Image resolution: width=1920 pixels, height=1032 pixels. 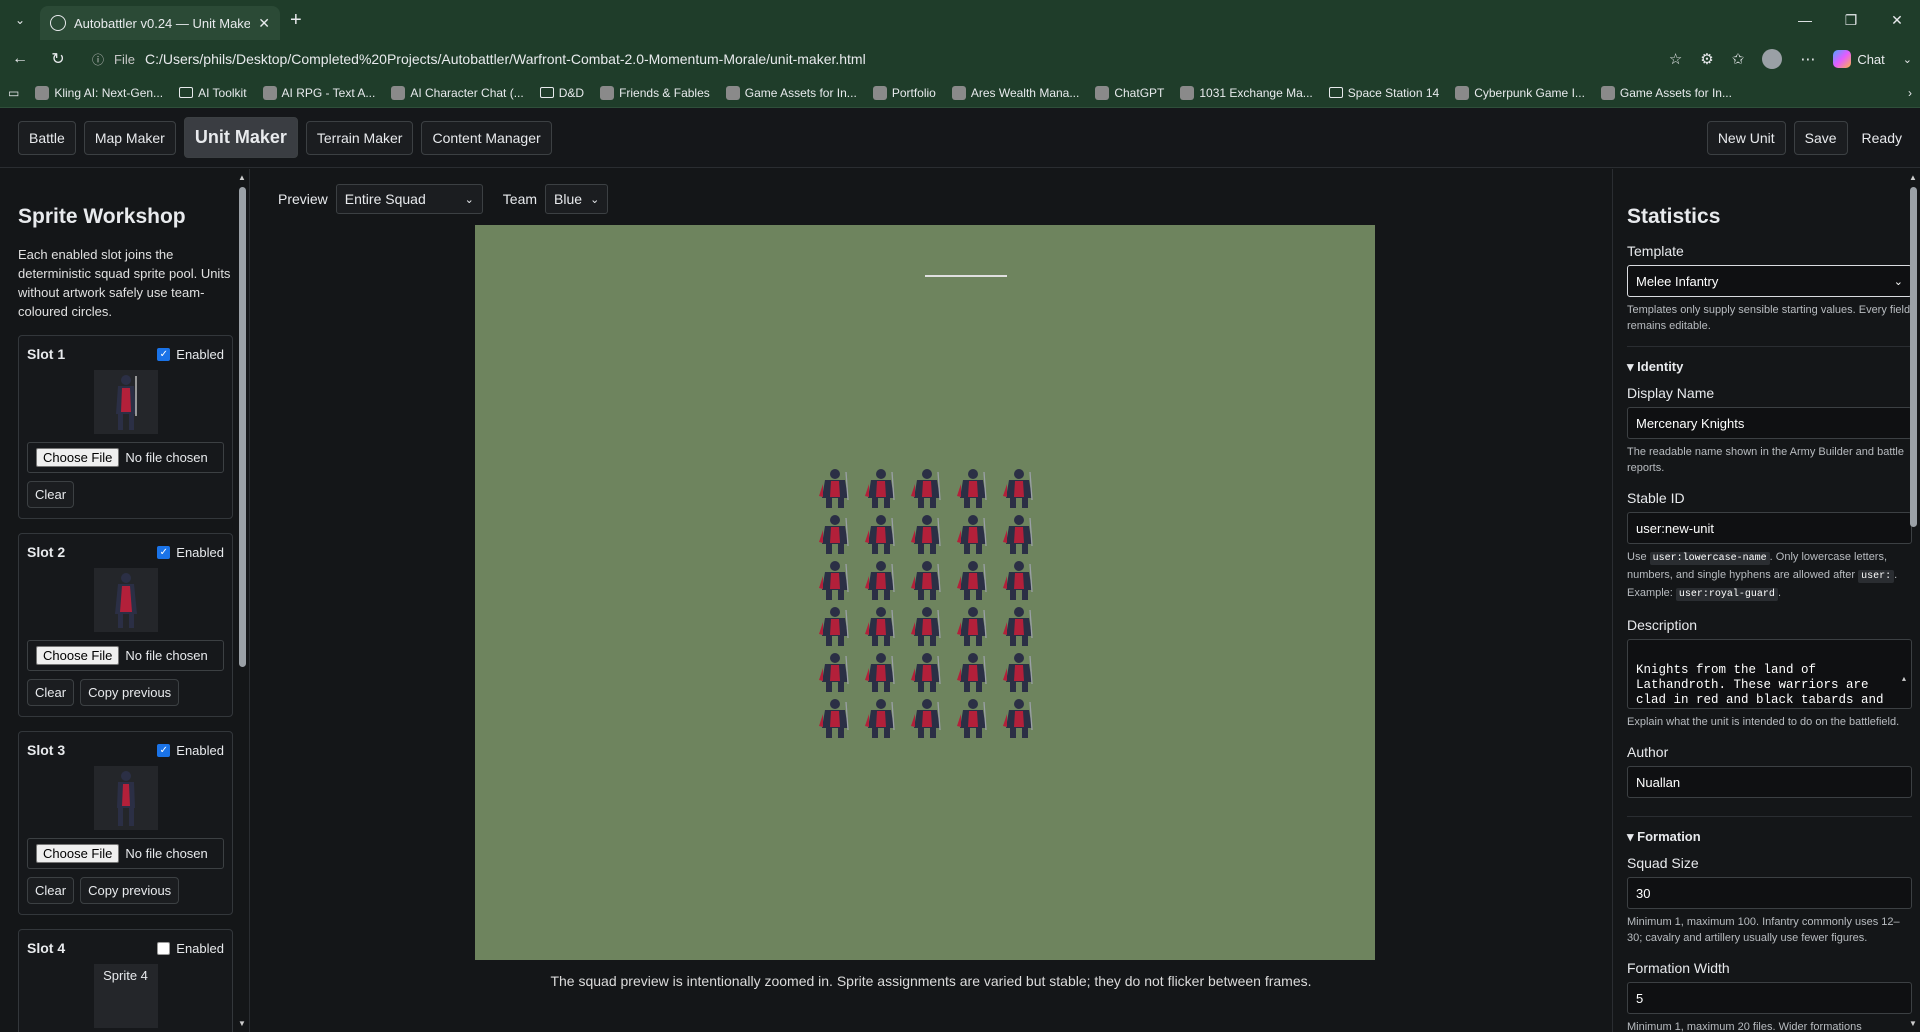 I want to click on display-name-input: Mercenary Knights, so click(x=1769, y=423).